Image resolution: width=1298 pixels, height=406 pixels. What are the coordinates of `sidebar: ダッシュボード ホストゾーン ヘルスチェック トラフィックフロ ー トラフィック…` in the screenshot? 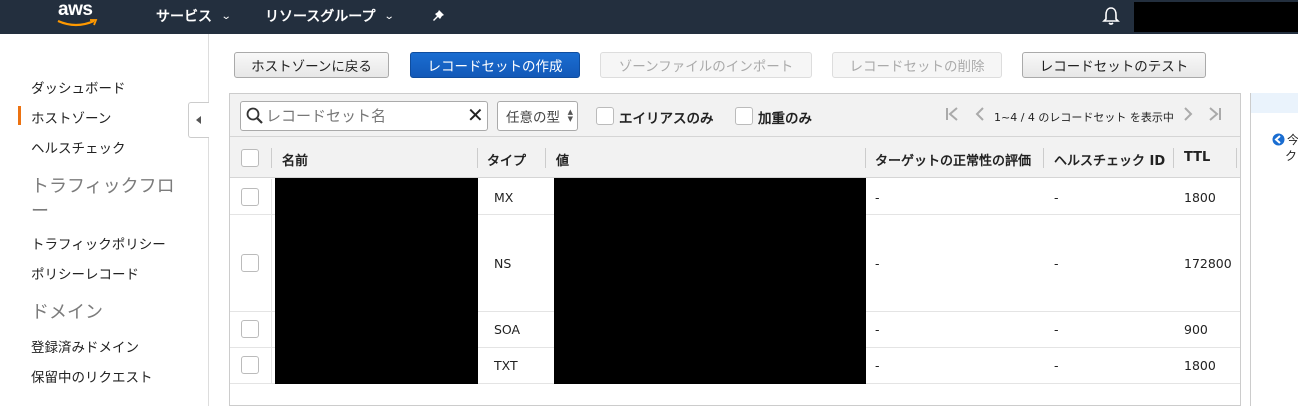 It's located at (104, 220).